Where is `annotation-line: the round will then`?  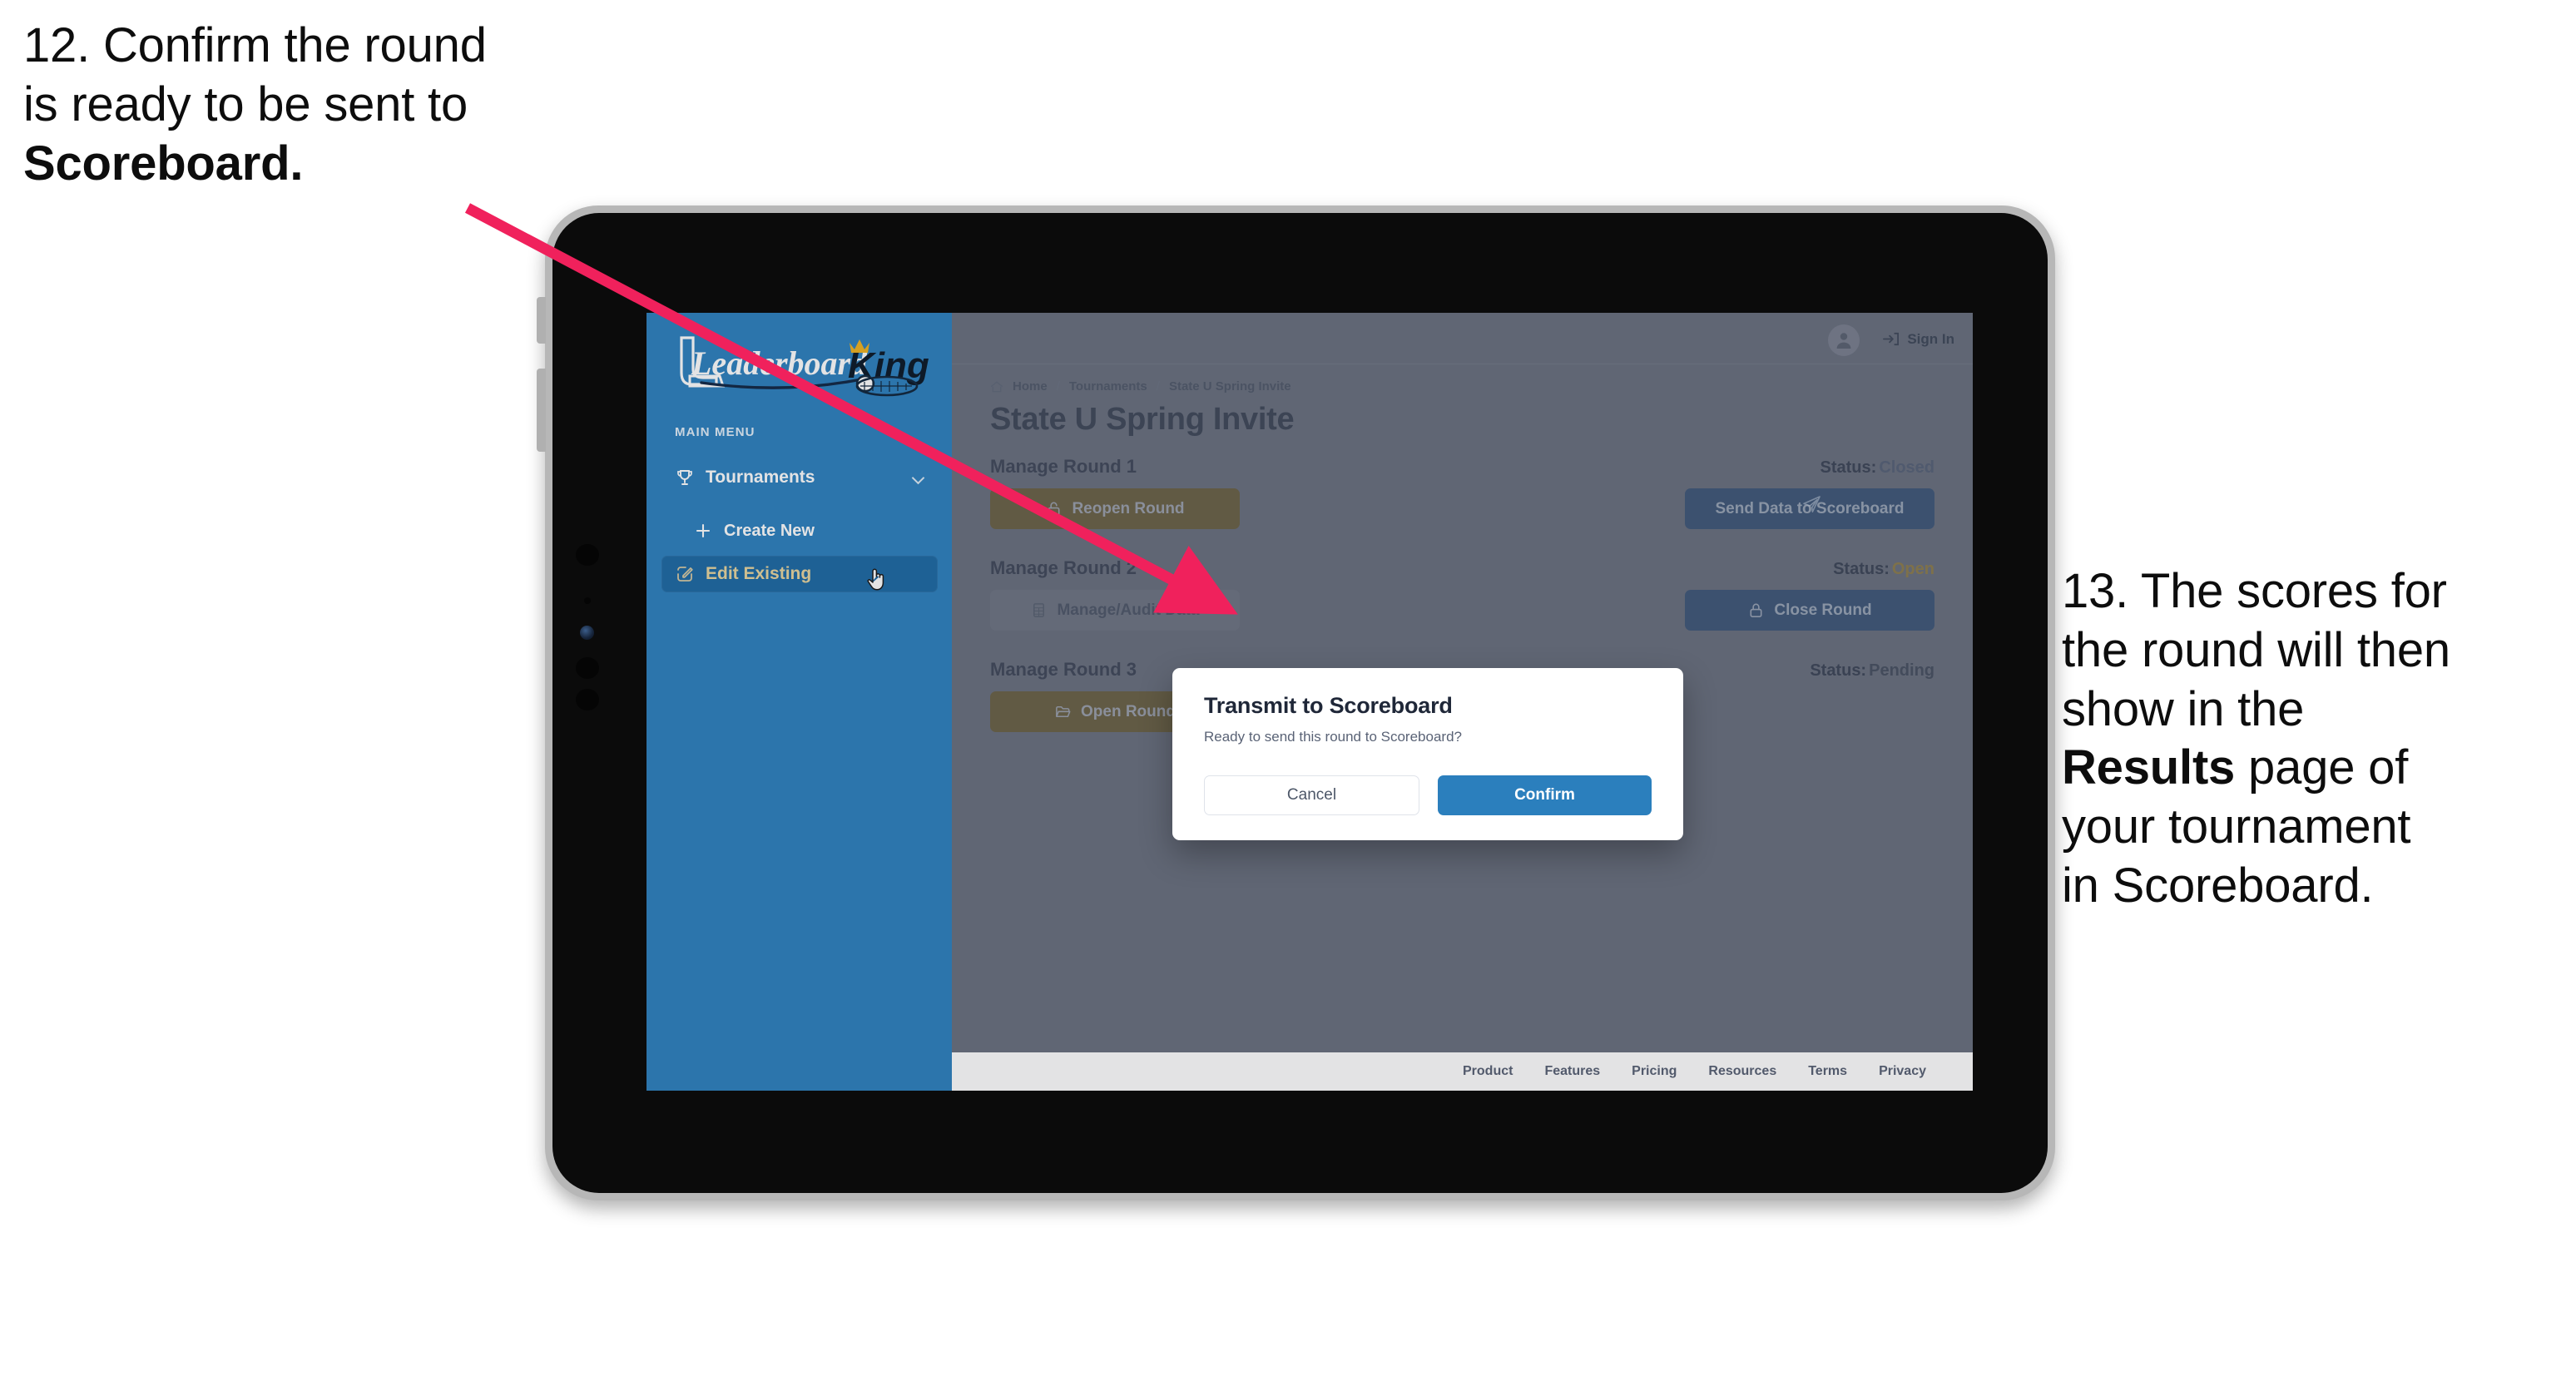
annotation-line: the round will then is located at coordinates (2256, 650).